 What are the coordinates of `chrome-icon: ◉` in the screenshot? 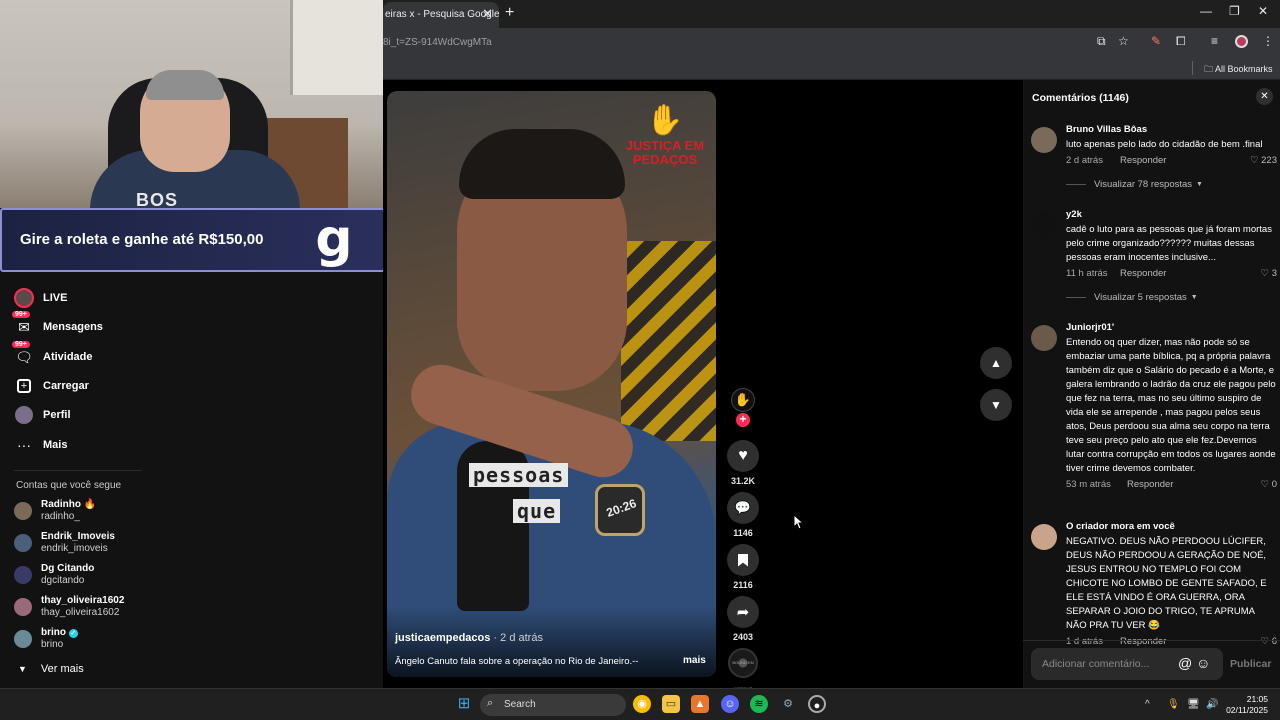 It's located at (642, 704).